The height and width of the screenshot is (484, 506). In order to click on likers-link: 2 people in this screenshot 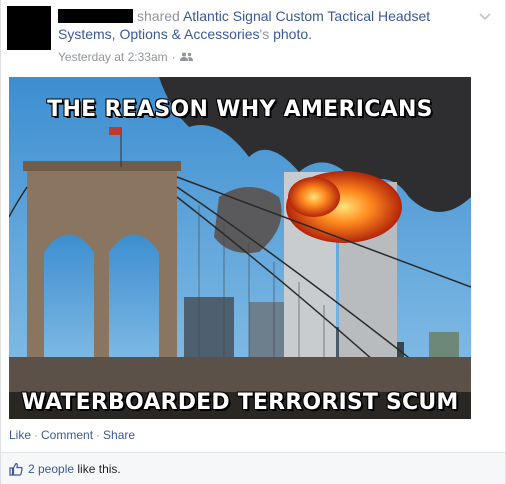, I will do `click(51, 469)`.